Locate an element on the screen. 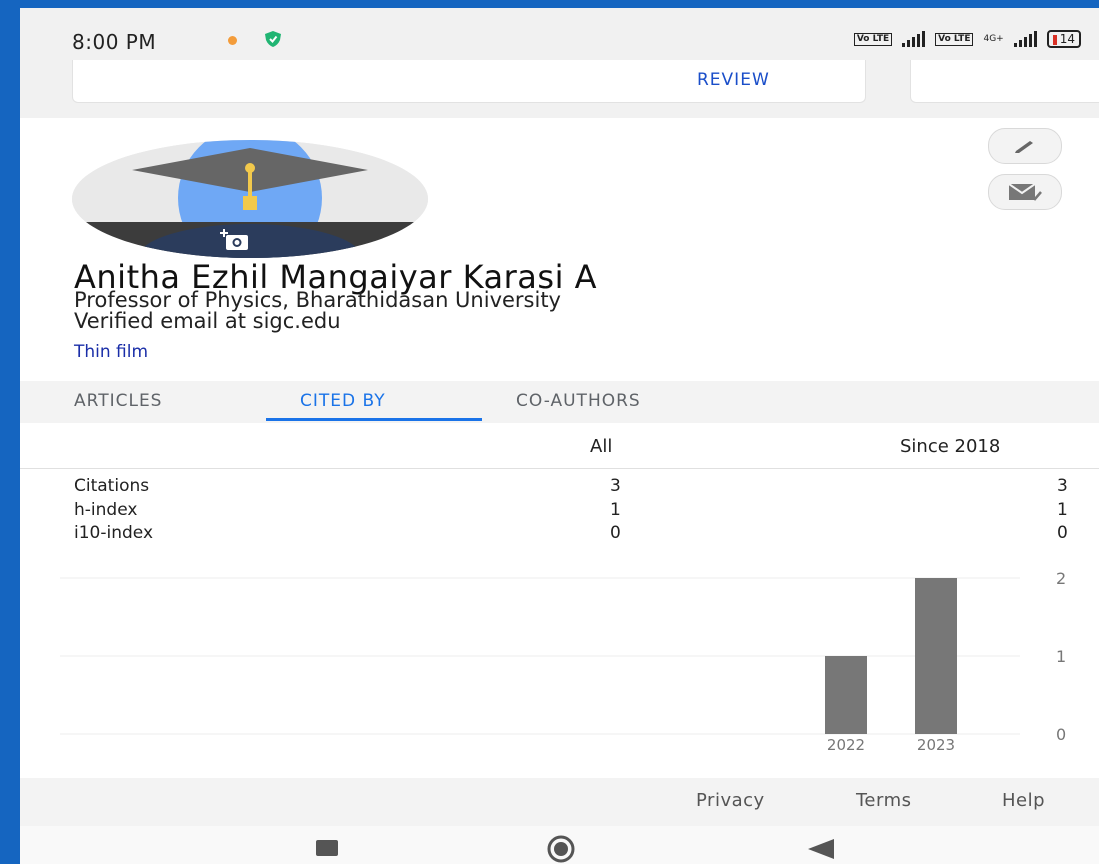 Image resolution: width=1099 pixels, height=864 pixels. y-tick-label: 2 is located at coordinates (1061, 578).